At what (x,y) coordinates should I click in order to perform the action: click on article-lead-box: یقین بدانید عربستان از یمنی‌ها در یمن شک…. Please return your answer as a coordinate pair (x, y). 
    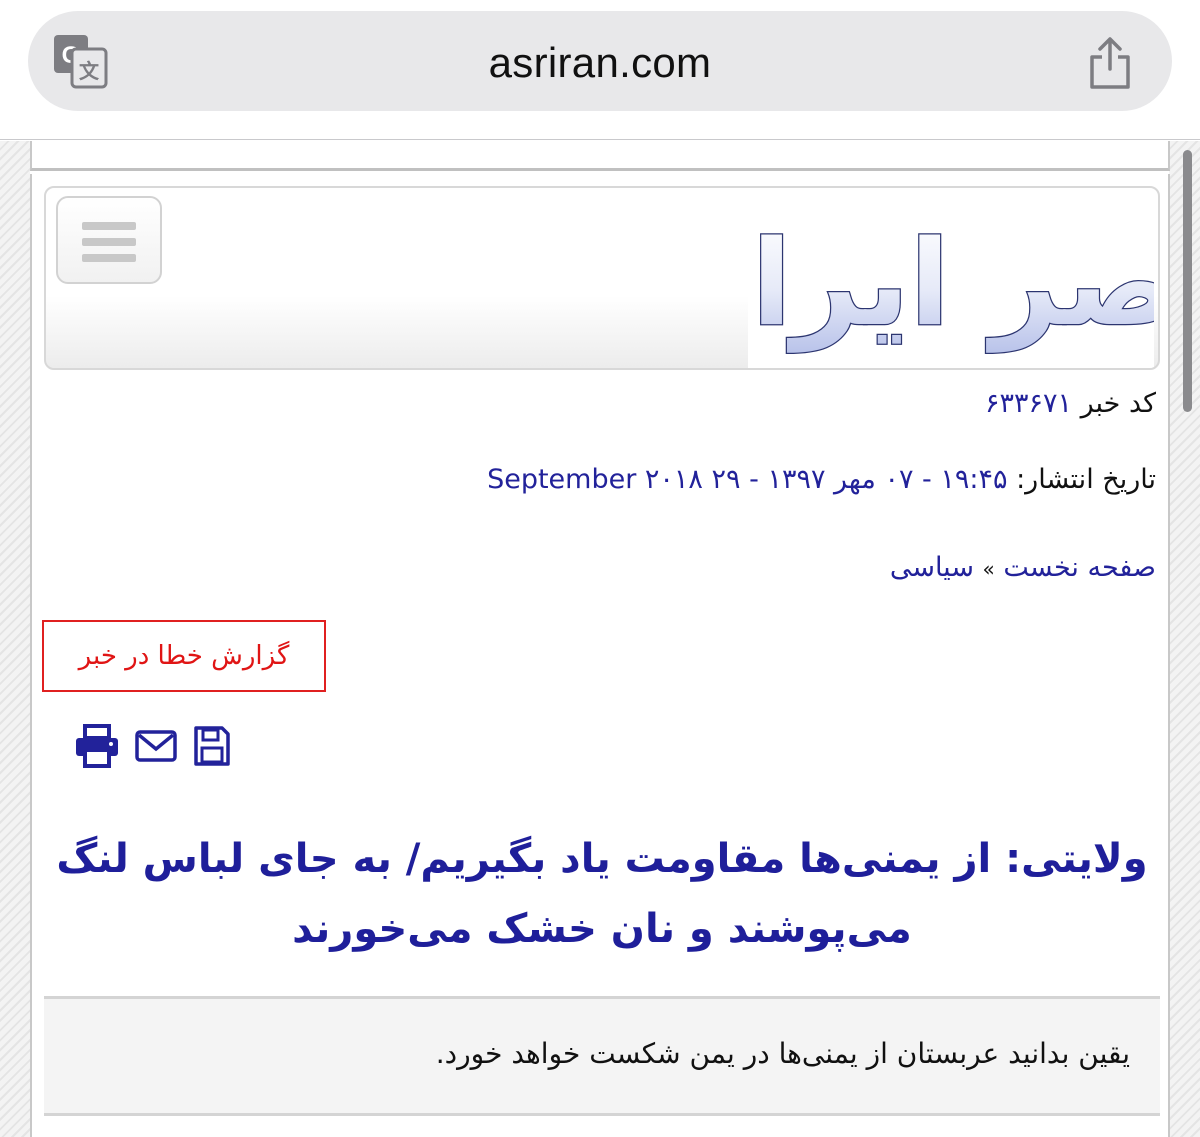
    Looking at the image, I should click on (602, 1056).